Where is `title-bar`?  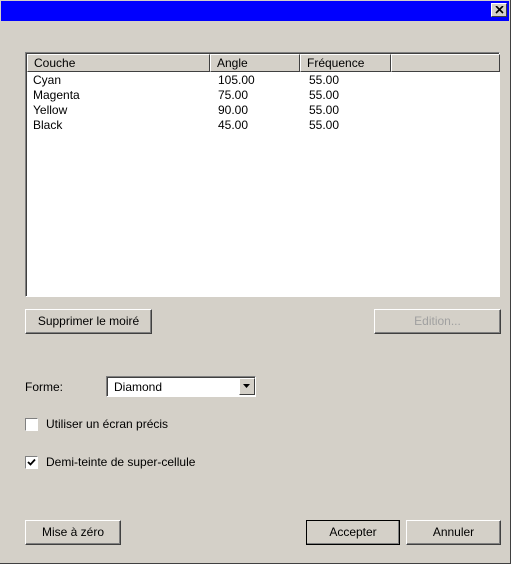
title-bar is located at coordinates (255, 11).